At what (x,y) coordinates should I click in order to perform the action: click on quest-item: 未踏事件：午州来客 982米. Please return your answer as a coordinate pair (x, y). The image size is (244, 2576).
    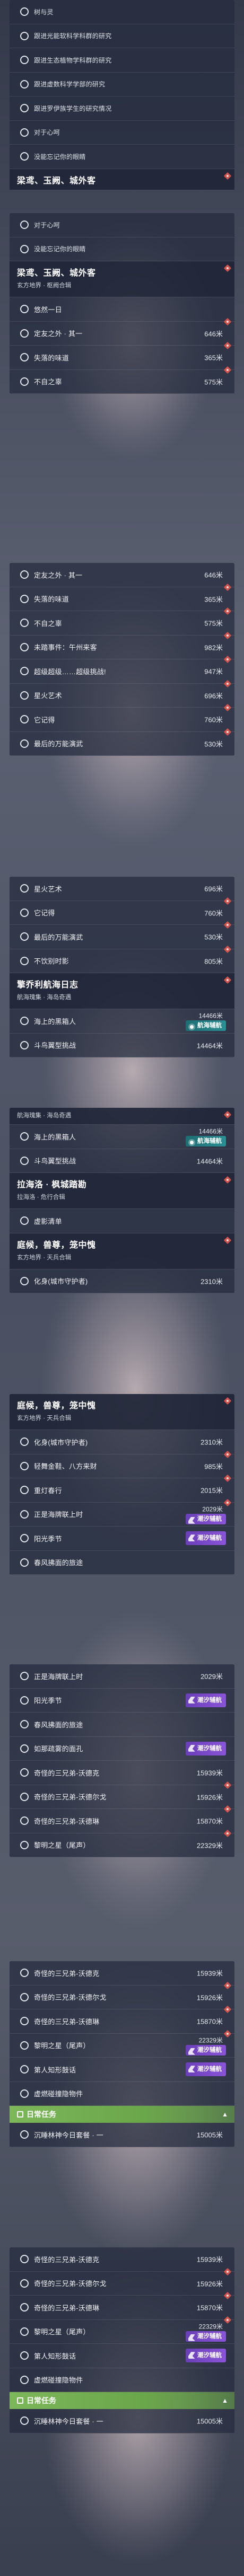
    Looking at the image, I should click on (122, 645).